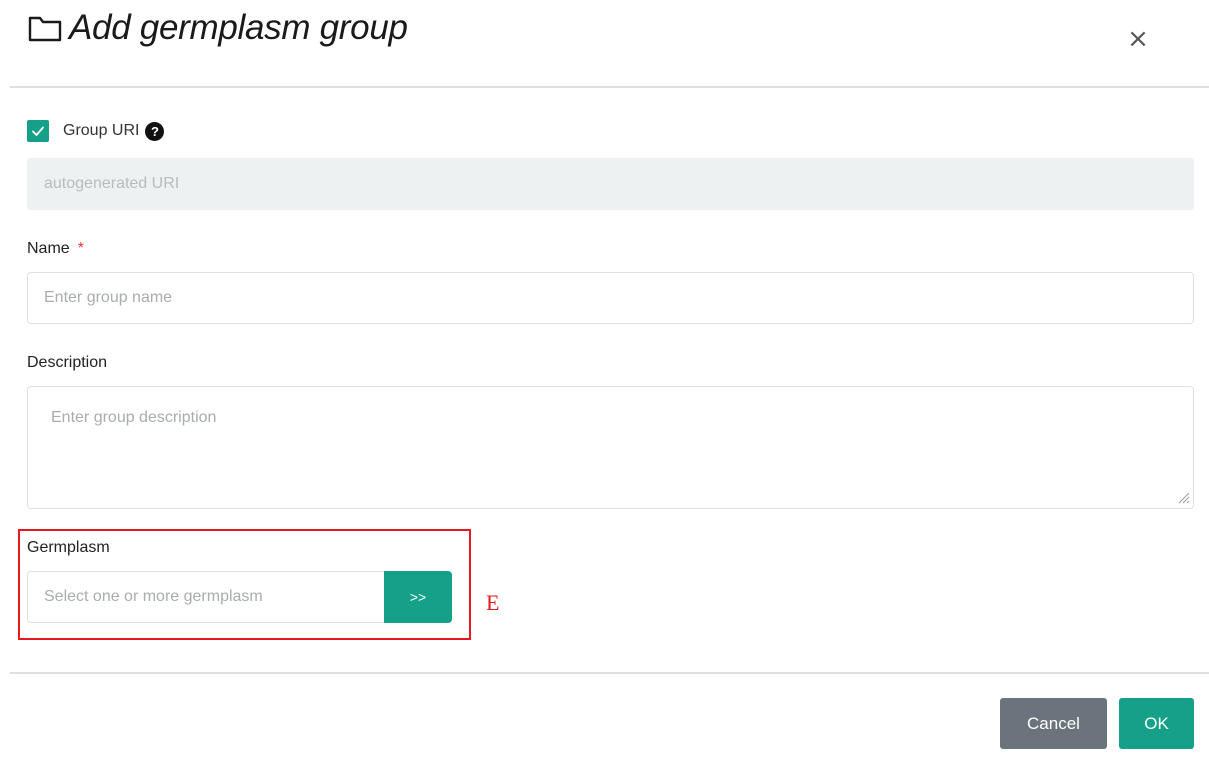 Image resolution: width=1209 pixels, height=767 pixels. I want to click on close-icon: ×, so click(1138, 39).